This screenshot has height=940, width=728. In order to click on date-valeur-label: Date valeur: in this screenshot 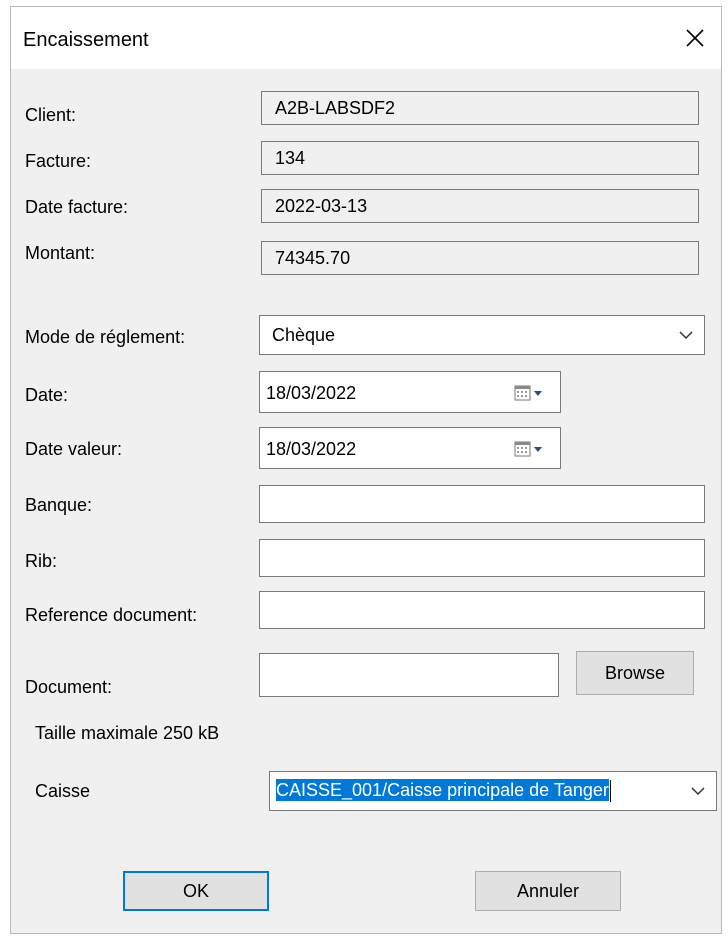, I will do `click(74, 449)`.